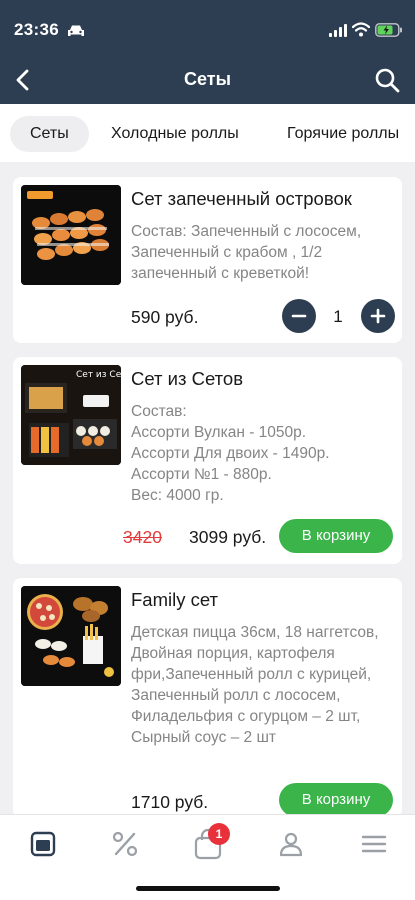  Describe the element at coordinates (76, 30) in the screenshot. I see `car-icon` at that location.